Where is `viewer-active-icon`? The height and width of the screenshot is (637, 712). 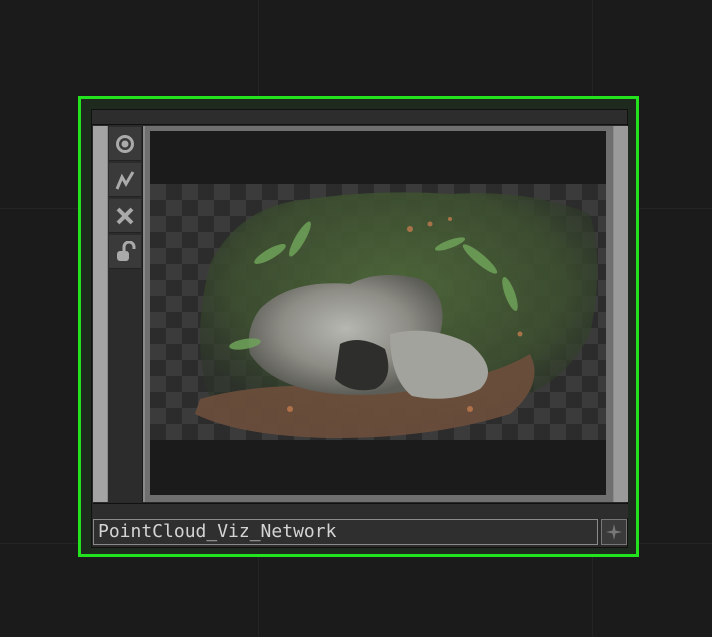
viewer-active-icon is located at coordinates (125, 144).